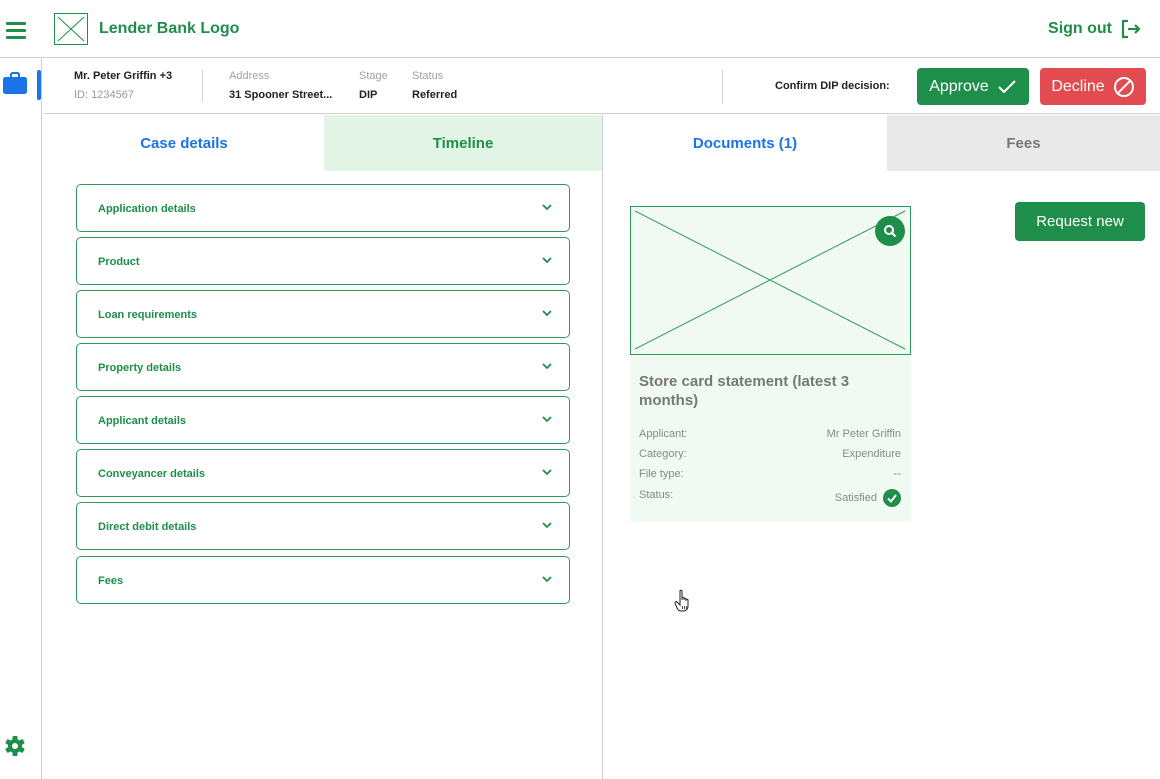 This screenshot has width=1160, height=779. What do you see at coordinates (744, 391) in the screenshot?
I see `document-title: Store card statement (latest 3 months)` at bounding box center [744, 391].